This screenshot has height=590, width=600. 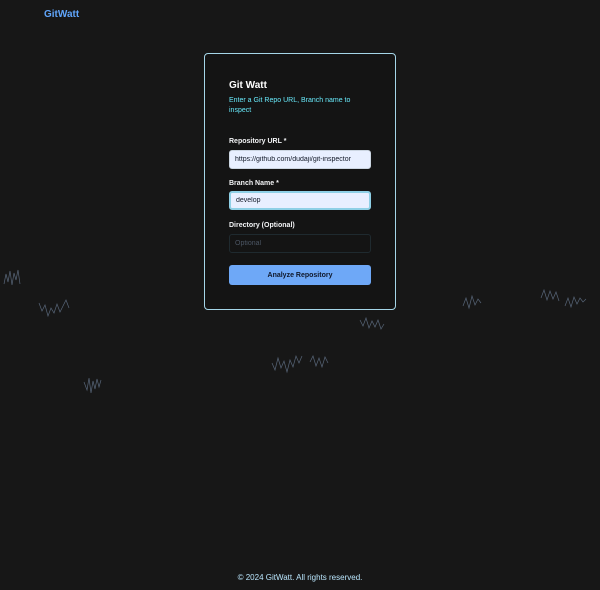 What do you see at coordinates (248, 85) in the screenshot?
I see `form-title: Git Watt` at bounding box center [248, 85].